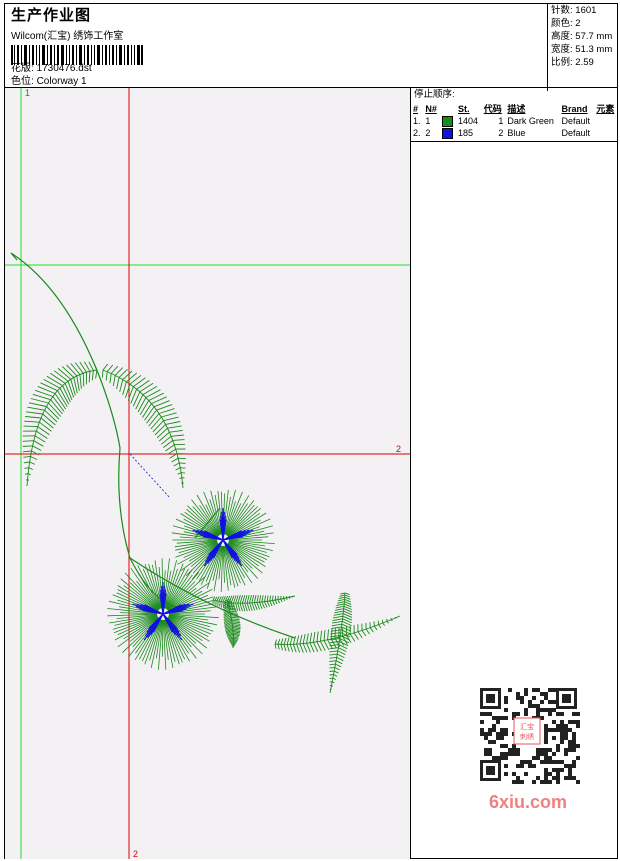 Image resolution: width=620 pixels, height=861 pixels. I want to click on ratio-row: 比例: 2.59, so click(572, 62).